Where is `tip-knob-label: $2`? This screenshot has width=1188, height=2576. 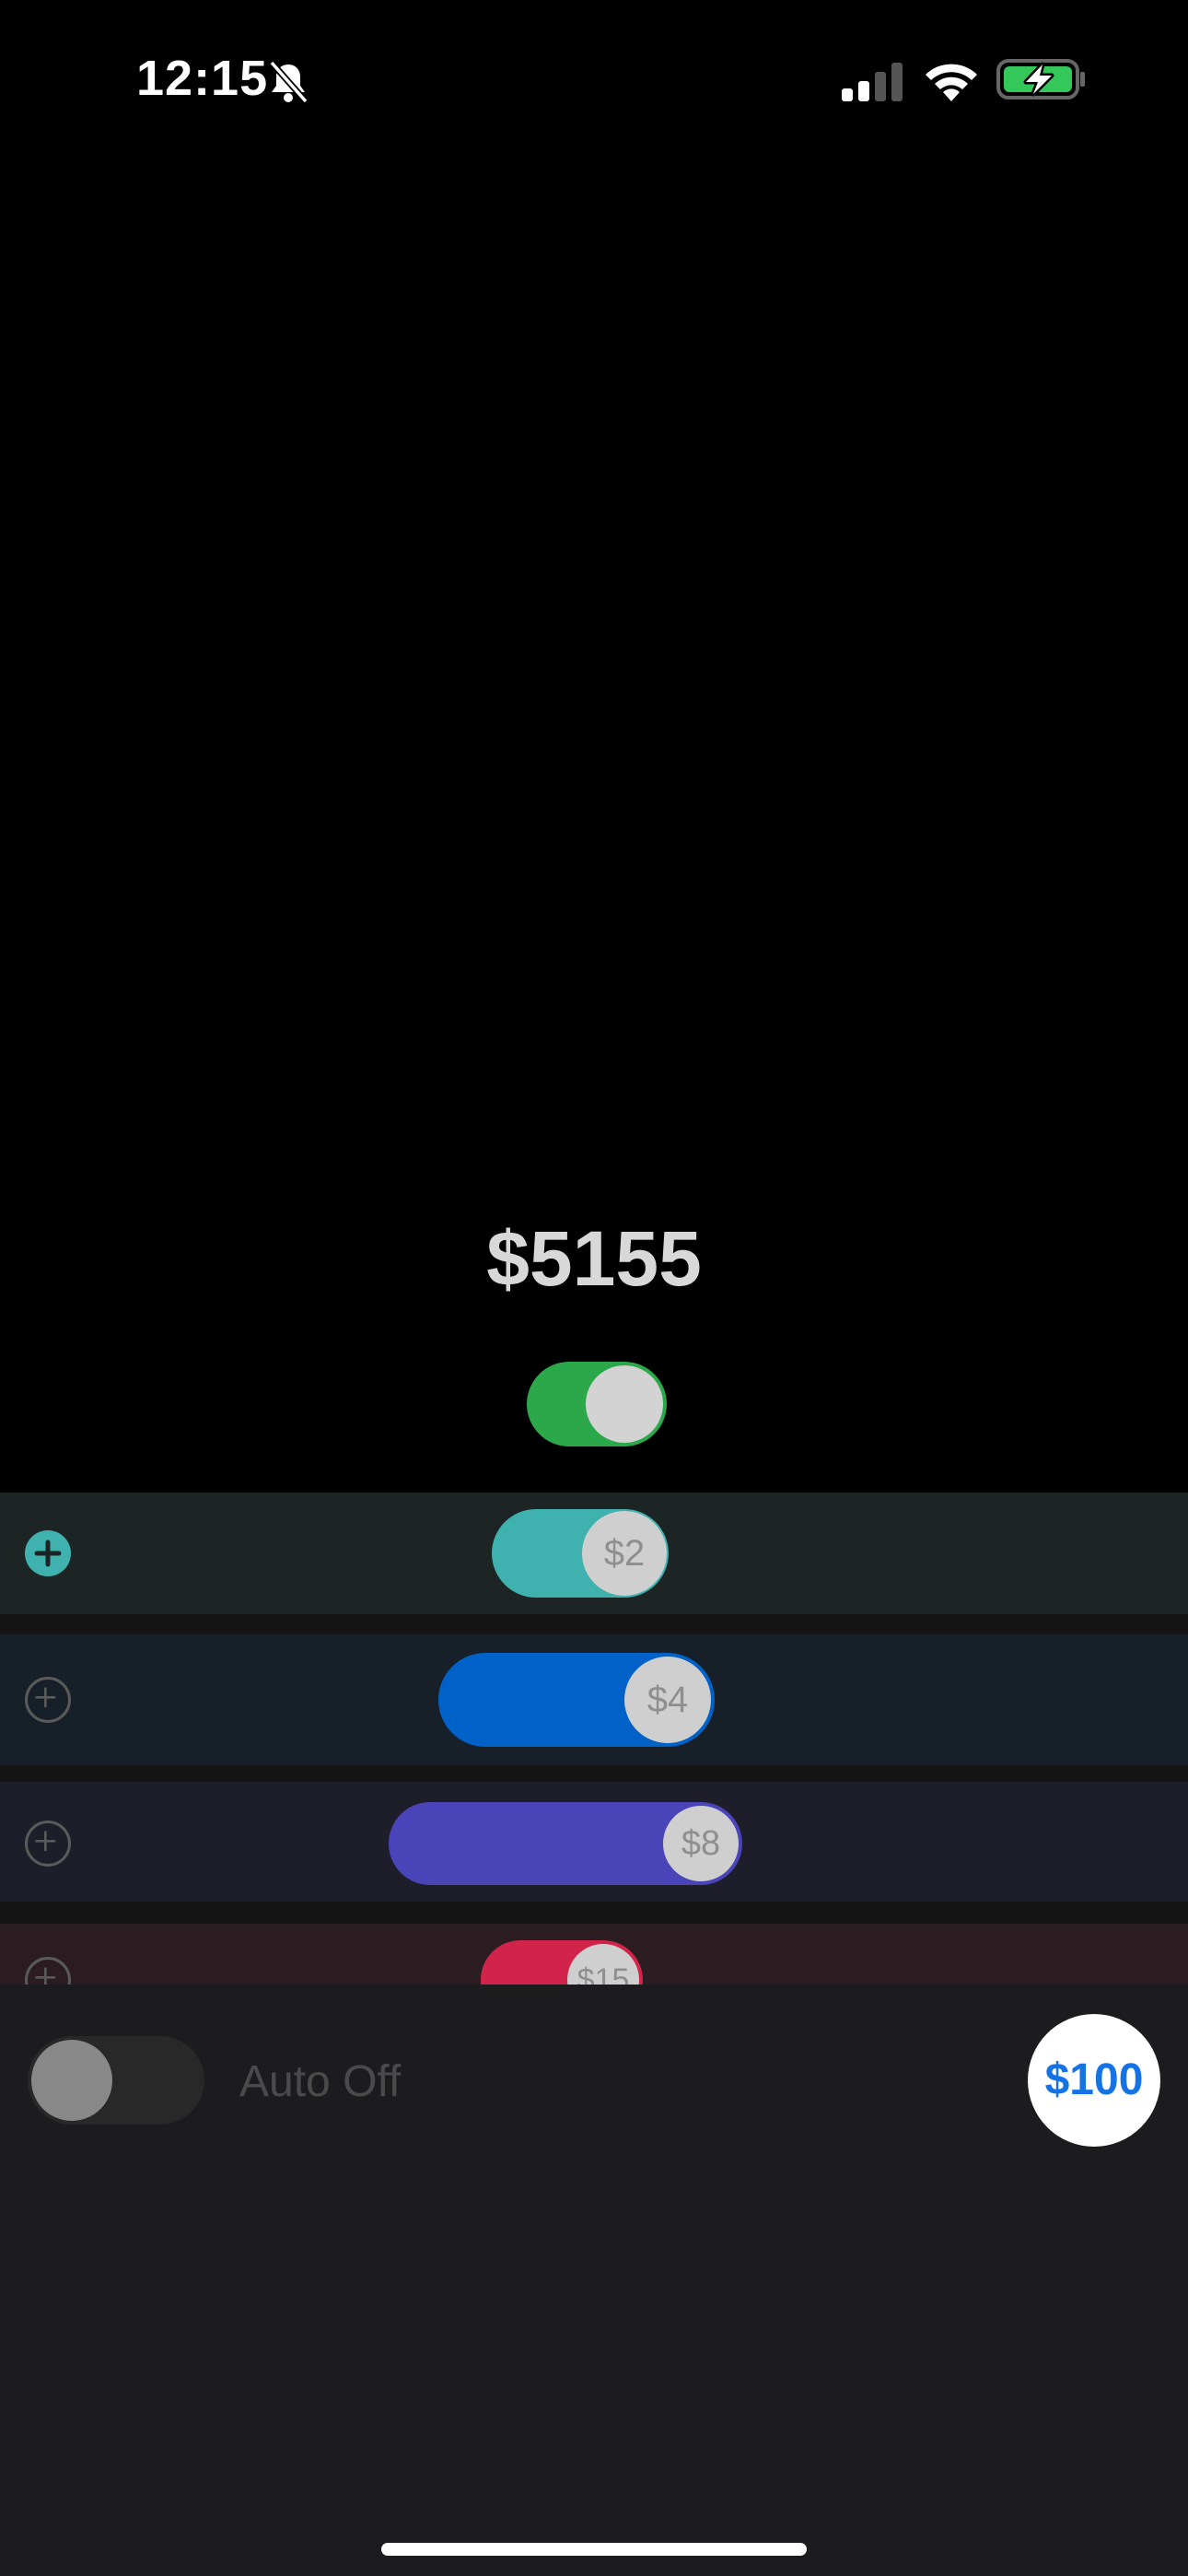
tip-knob-label: $2 is located at coordinates (624, 1553).